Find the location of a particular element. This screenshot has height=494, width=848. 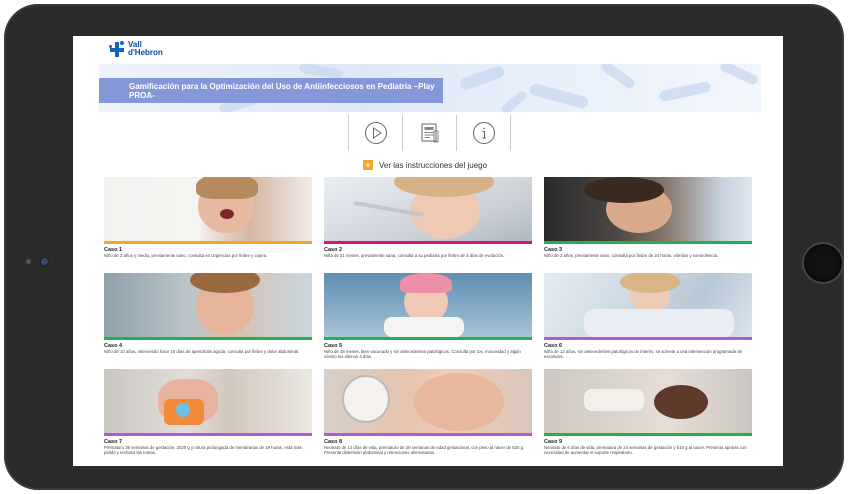

vall-dhebron-logo: Vall d'Hebron is located at coordinates (136, 49).